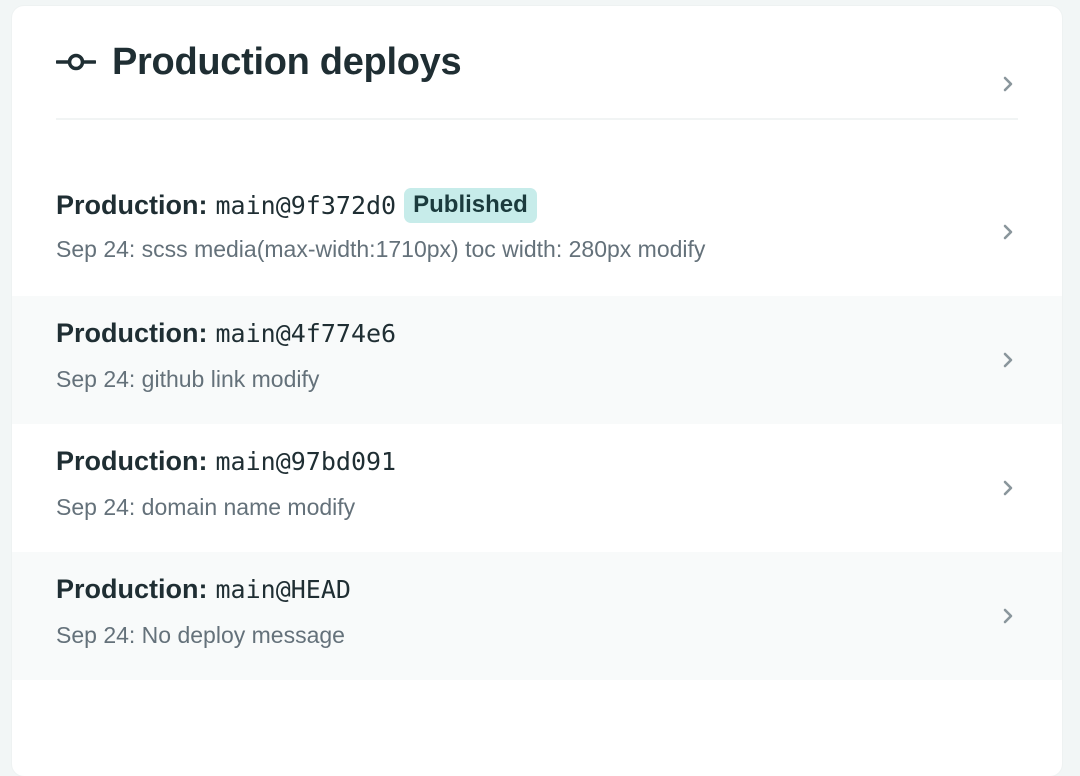 The image size is (1080, 776). What do you see at coordinates (306, 461) in the screenshot?
I see `deploy-ref: main@97bd091` at bounding box center [306, 461].